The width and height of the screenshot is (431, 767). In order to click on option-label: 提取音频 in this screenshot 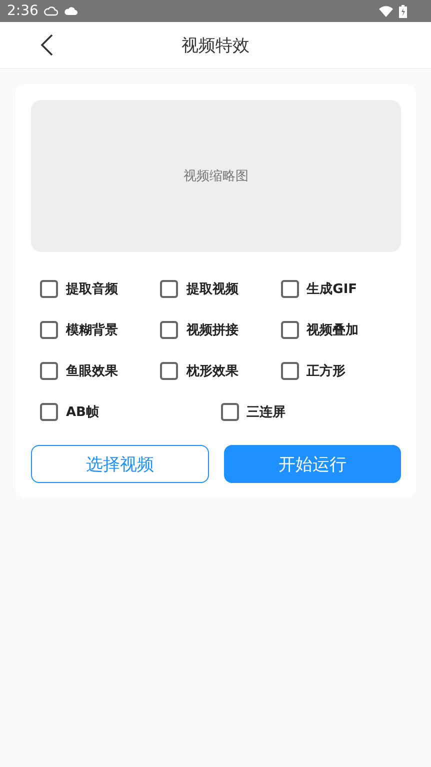, I will do `click(92, 289)`.